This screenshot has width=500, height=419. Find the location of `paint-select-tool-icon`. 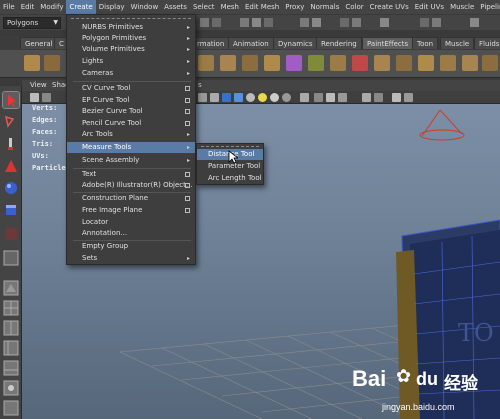

paint-select-tool-icon is located at coordinates (11, 144).